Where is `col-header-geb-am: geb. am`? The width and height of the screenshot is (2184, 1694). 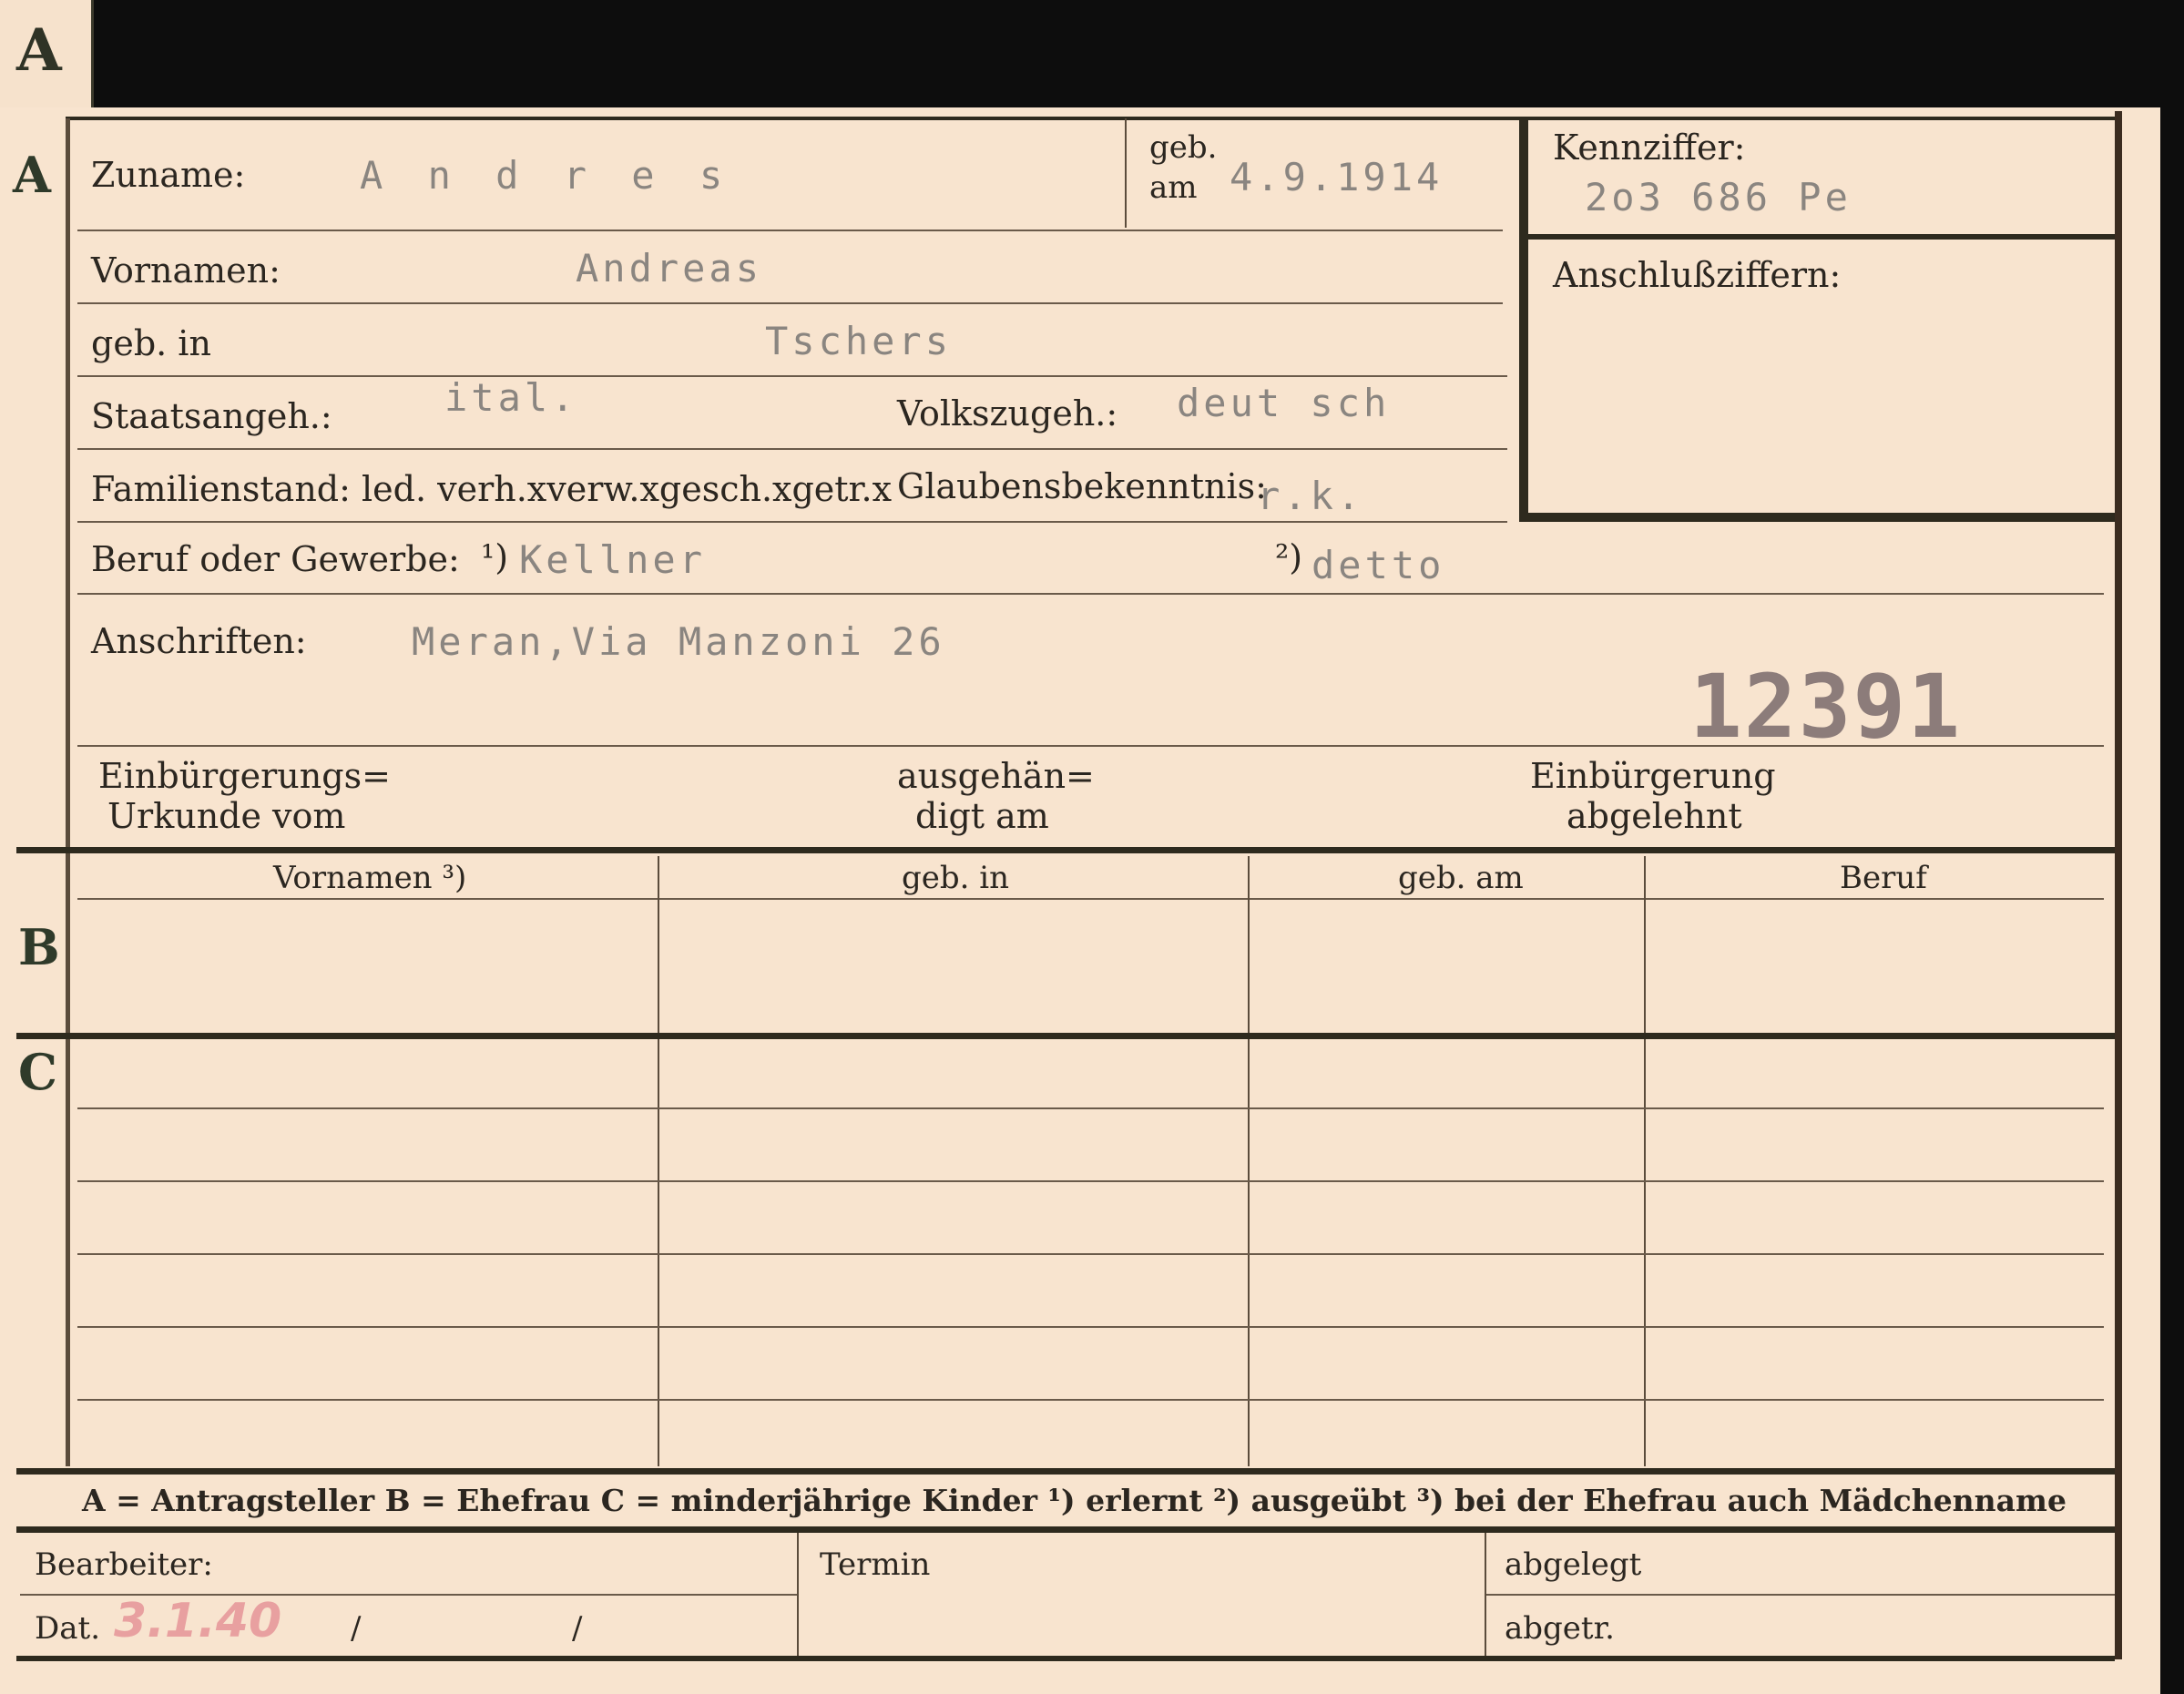
col-header-geb-am: geb. am is located at coordinates (1461, 878).